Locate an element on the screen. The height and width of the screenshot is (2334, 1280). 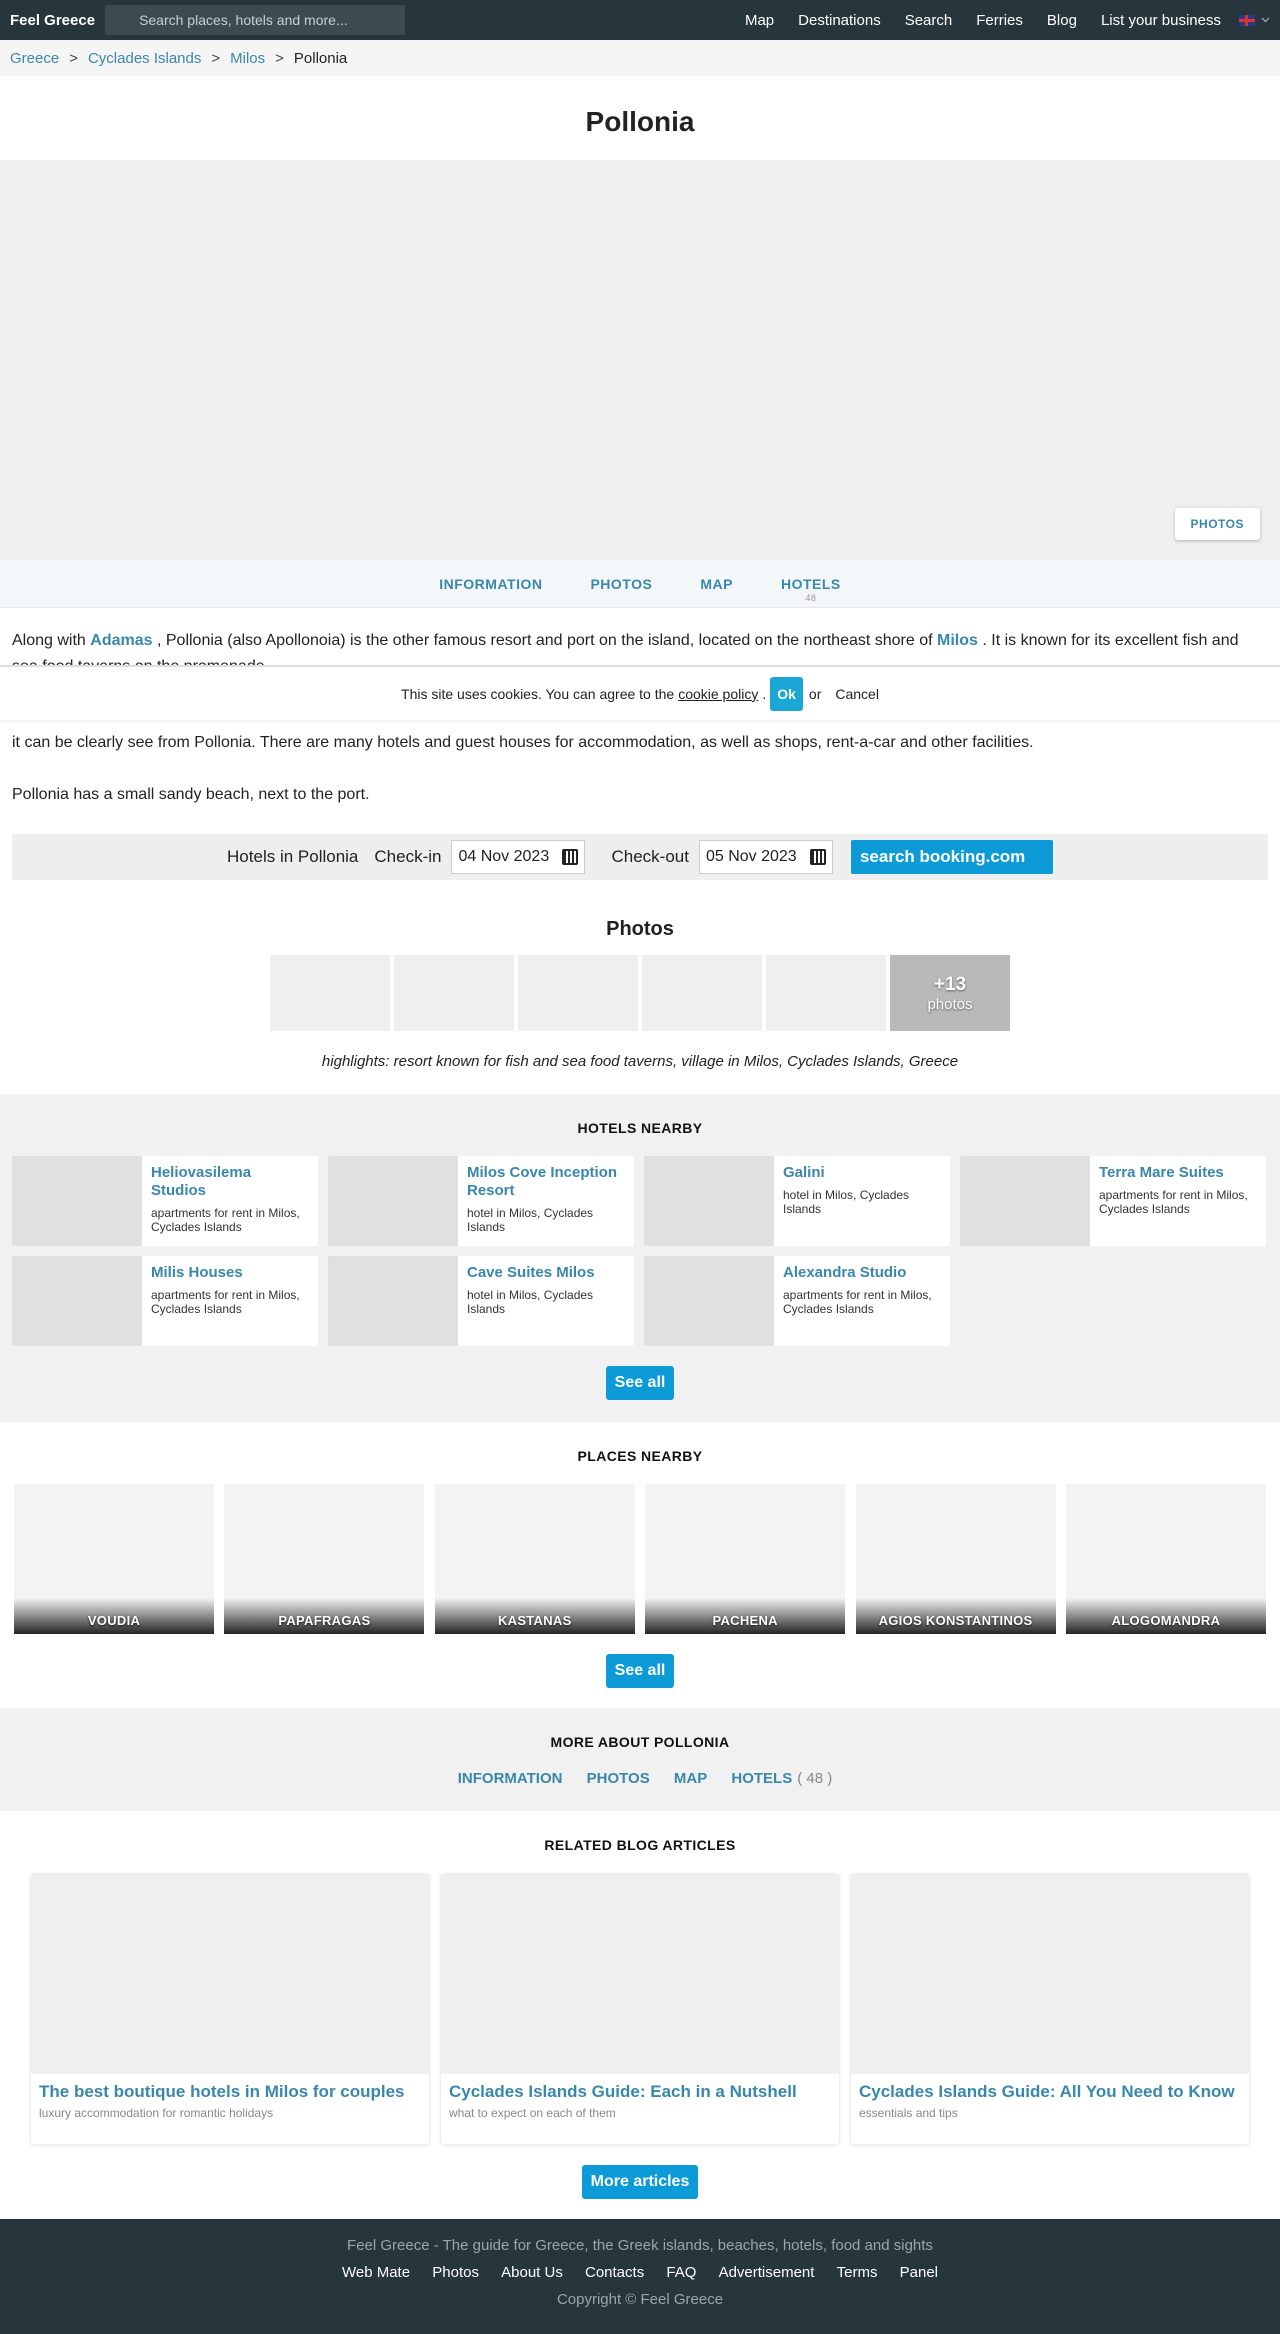
hotel-name: Cave Suites Milos is located at coordinates (546, 1273).